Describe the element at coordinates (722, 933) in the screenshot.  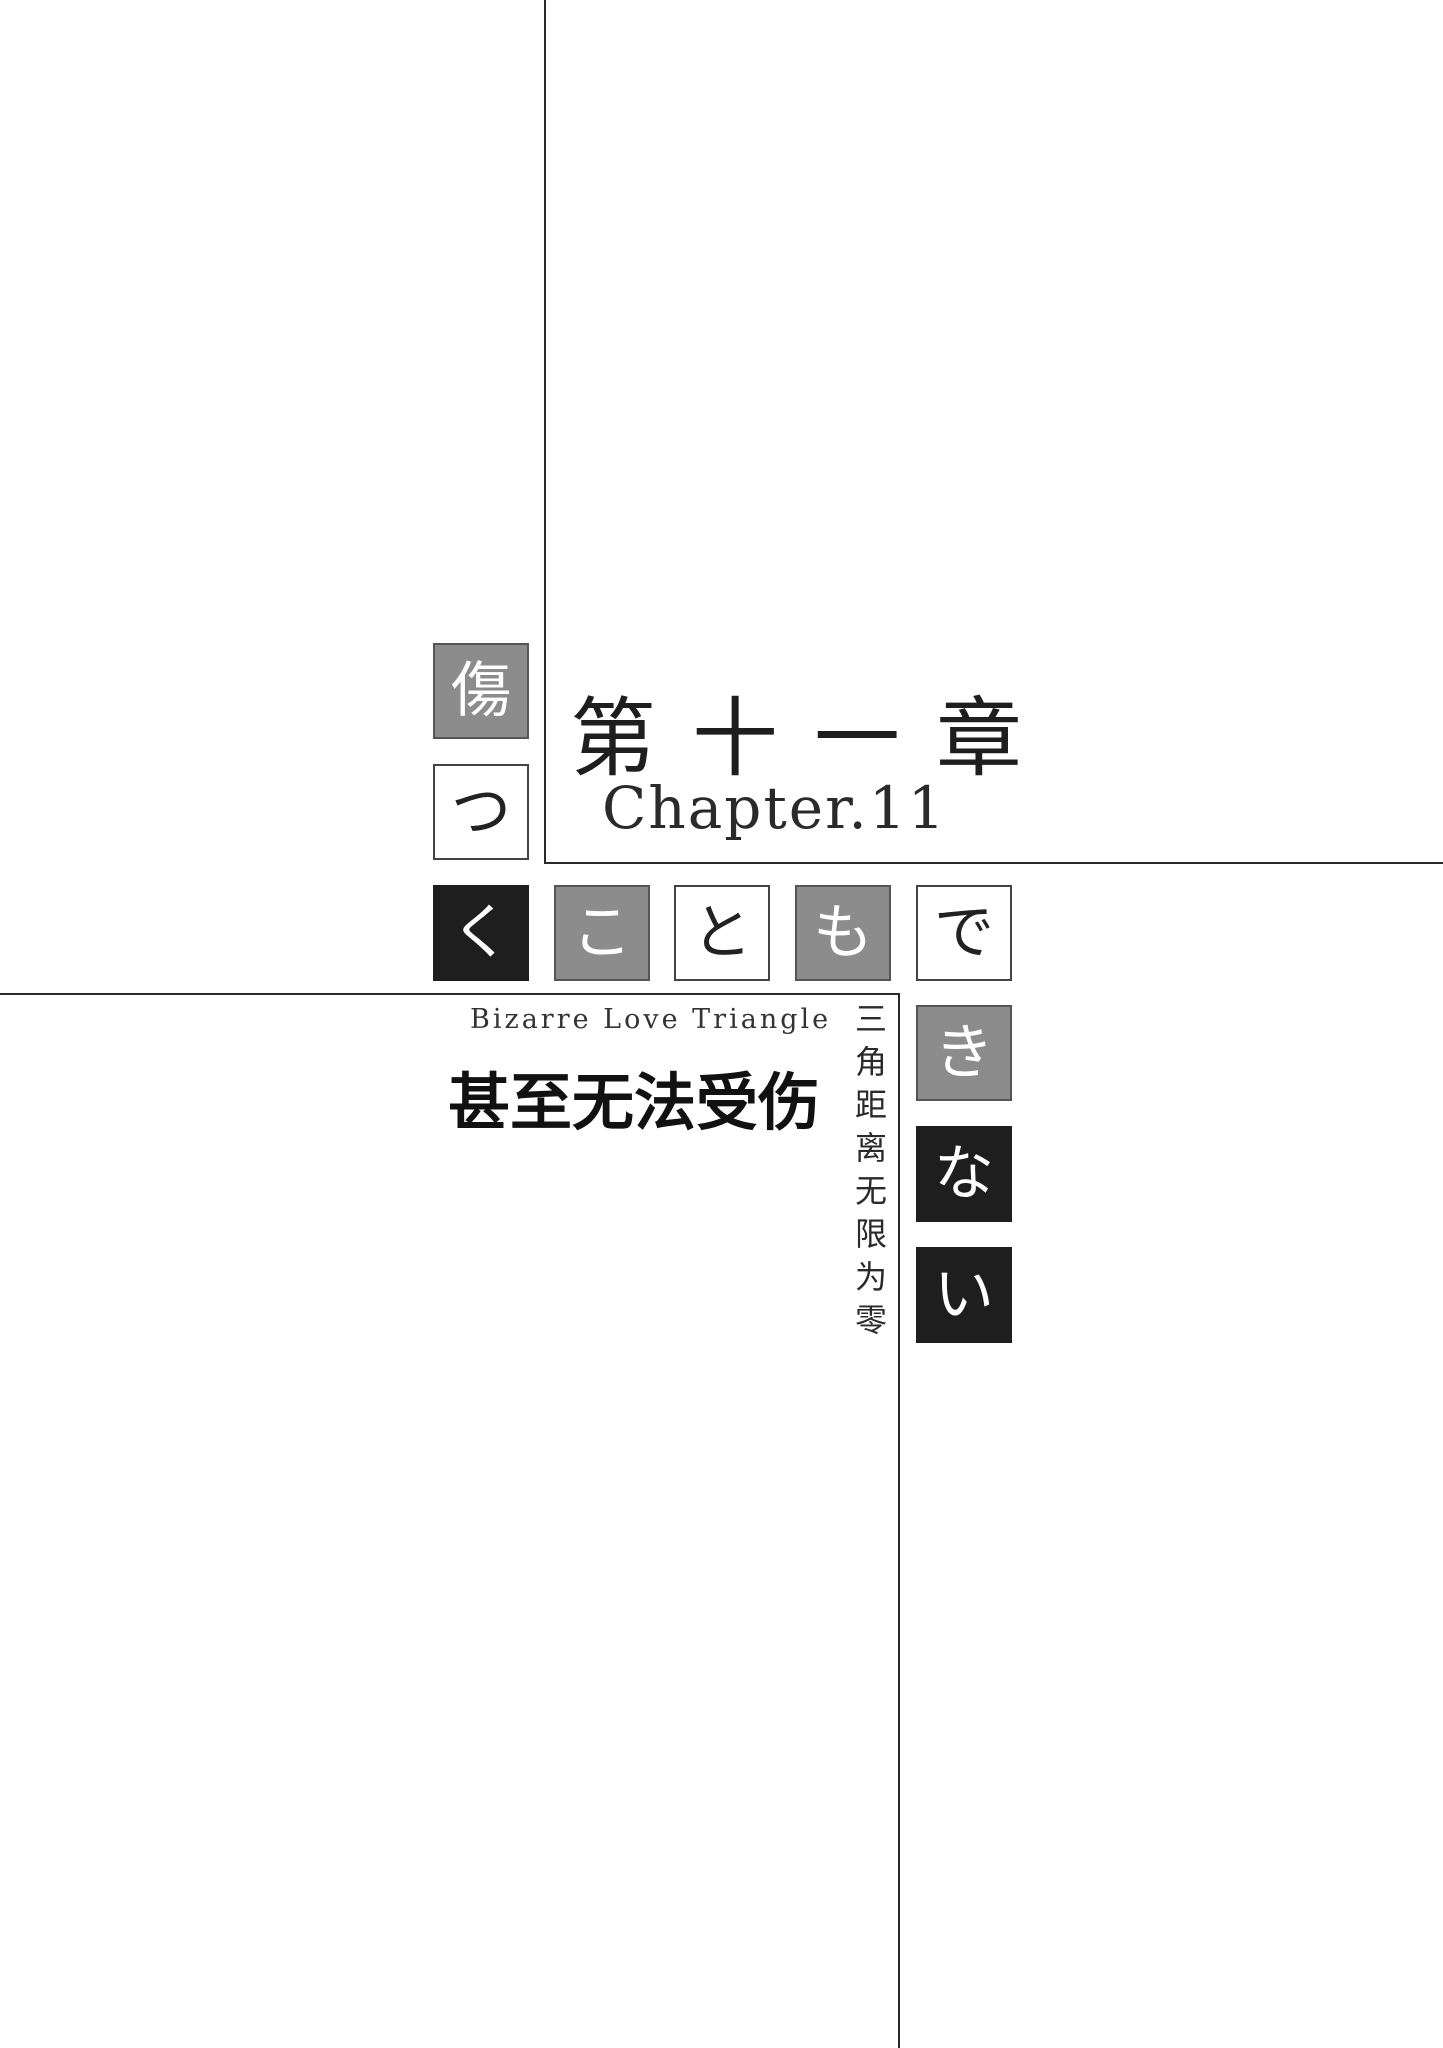
I see `title-tile-5: と` at that location.